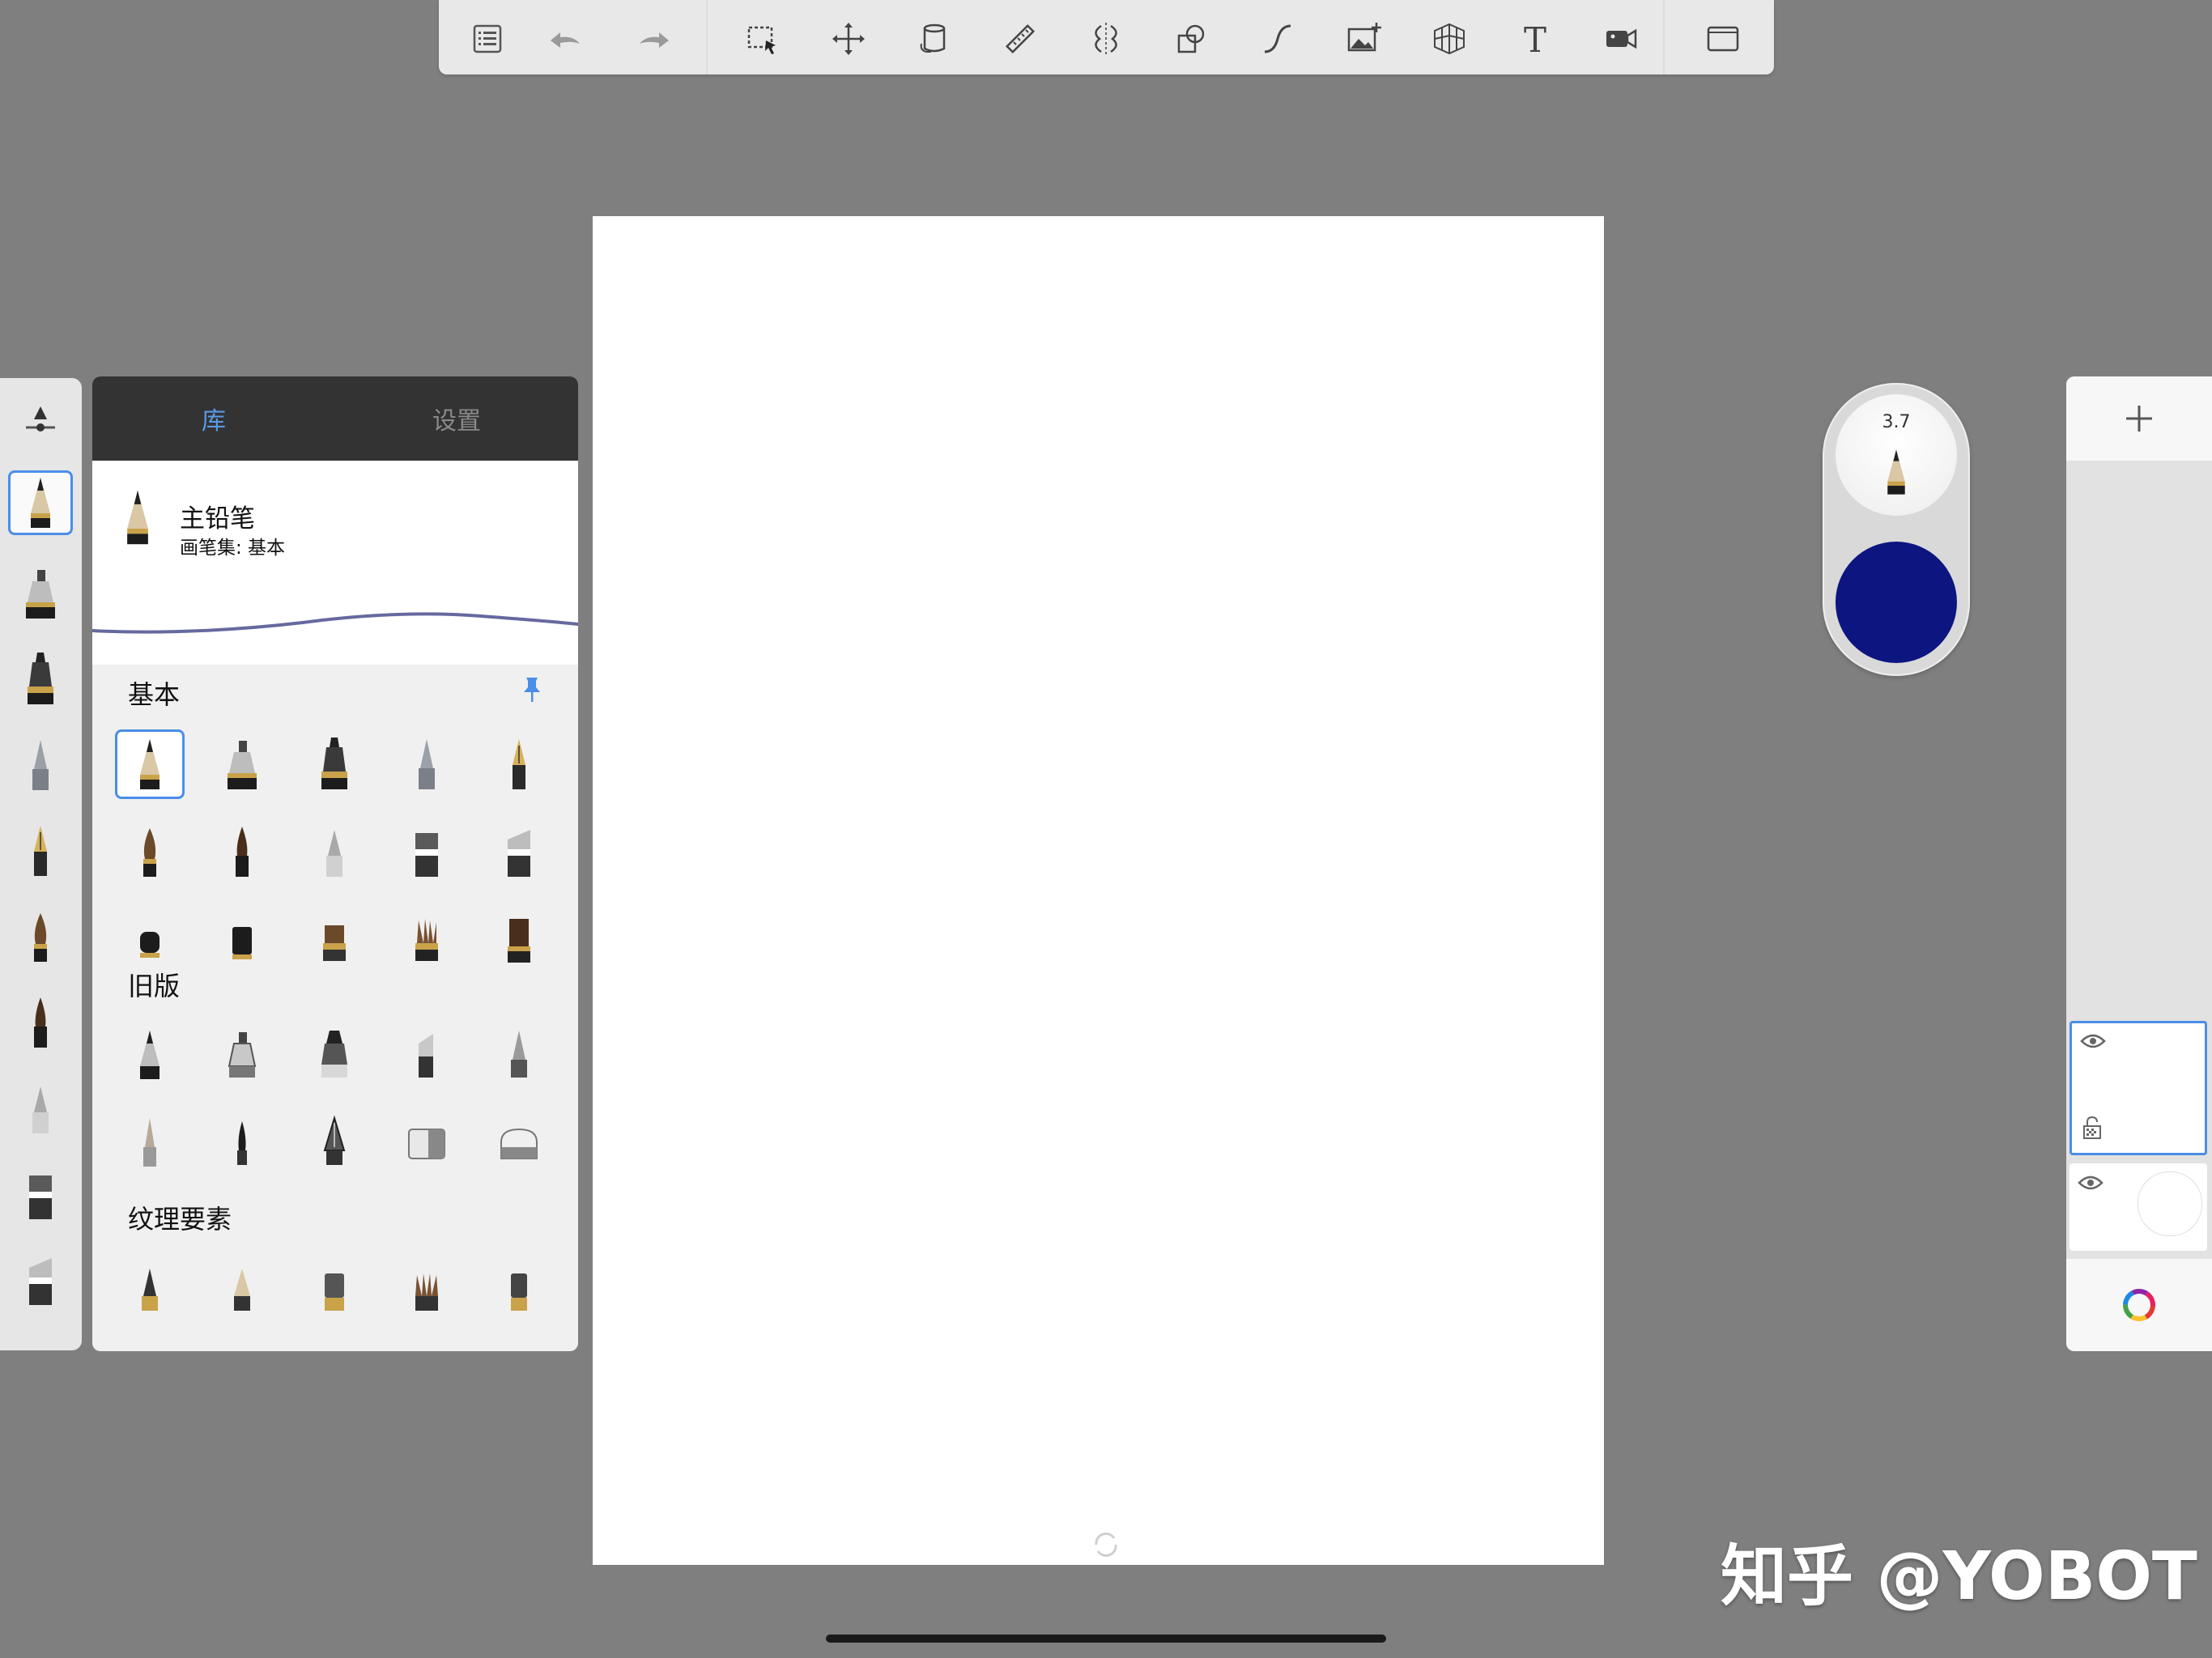 The width and height of the screenshot is (2212, 1658). What do you see at coordinates (242, 764) in the screenshot?
I see `brush-technical-pen` at bounding box center [242, 764].